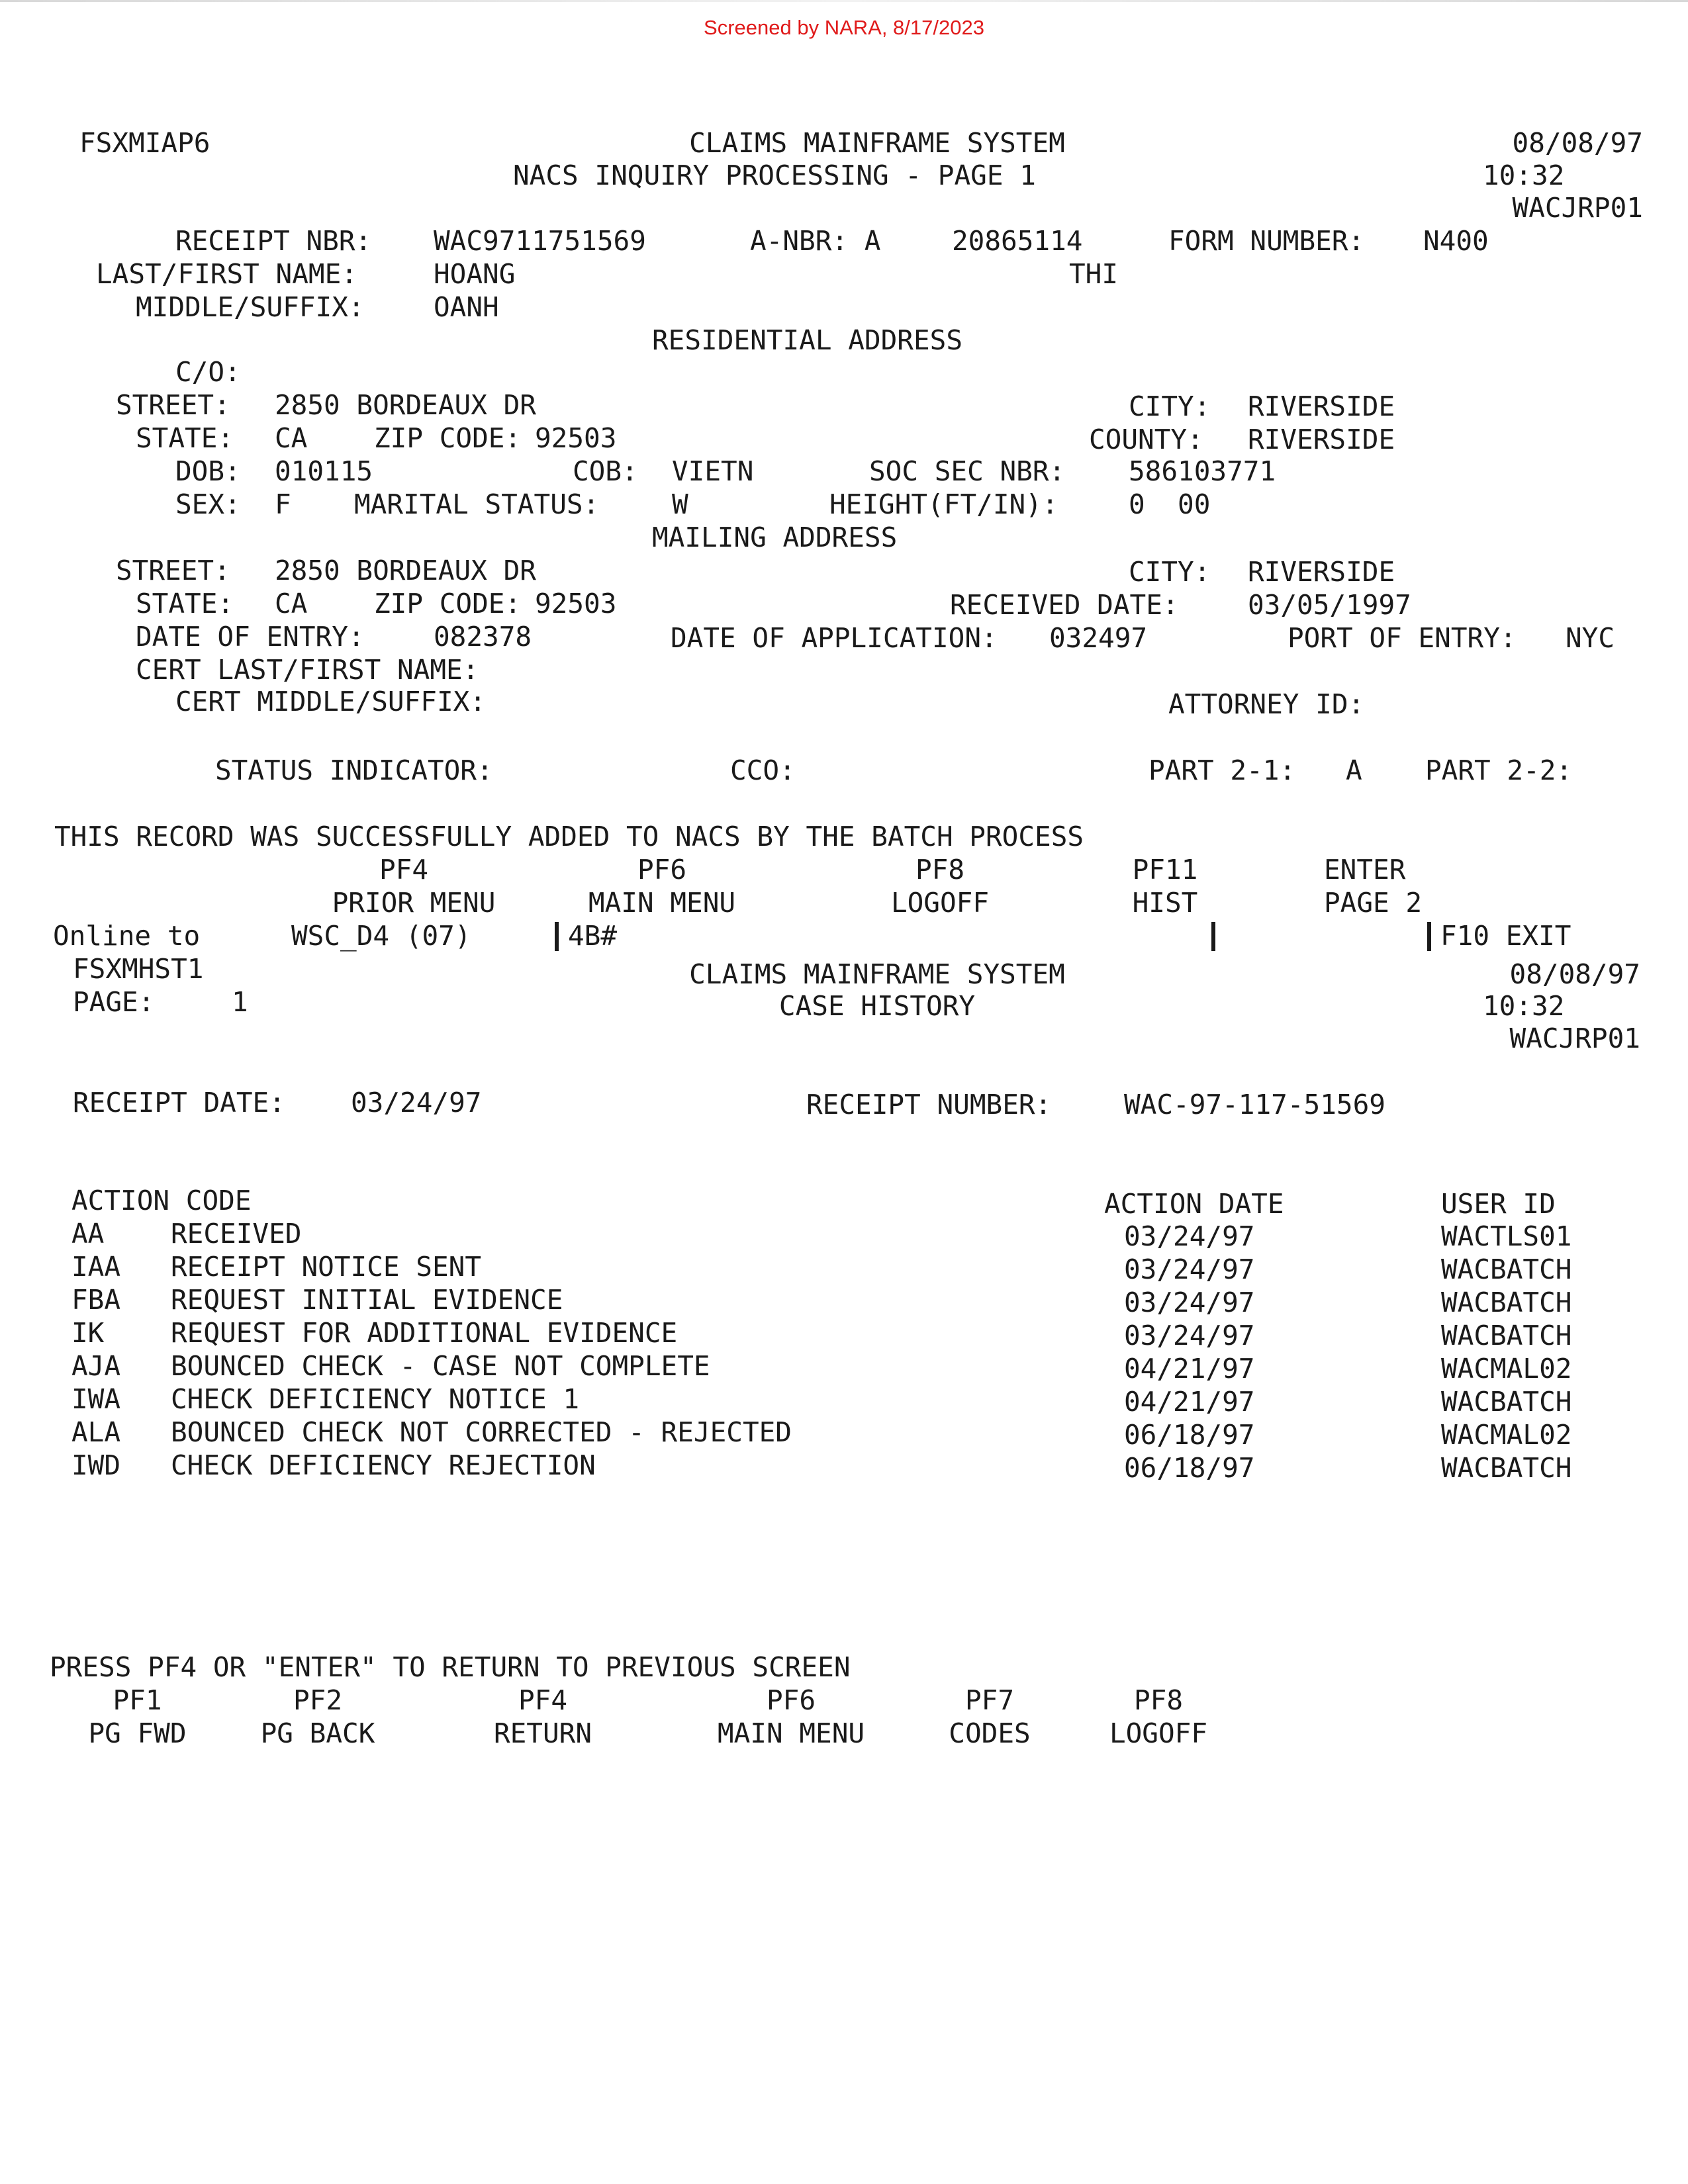 The width and height of the screenshot is (1688, 2184). Describe the element at coordinates (791, 1701) in the screenshot. I see `pf6-main-menu-key: PF6` at that location.